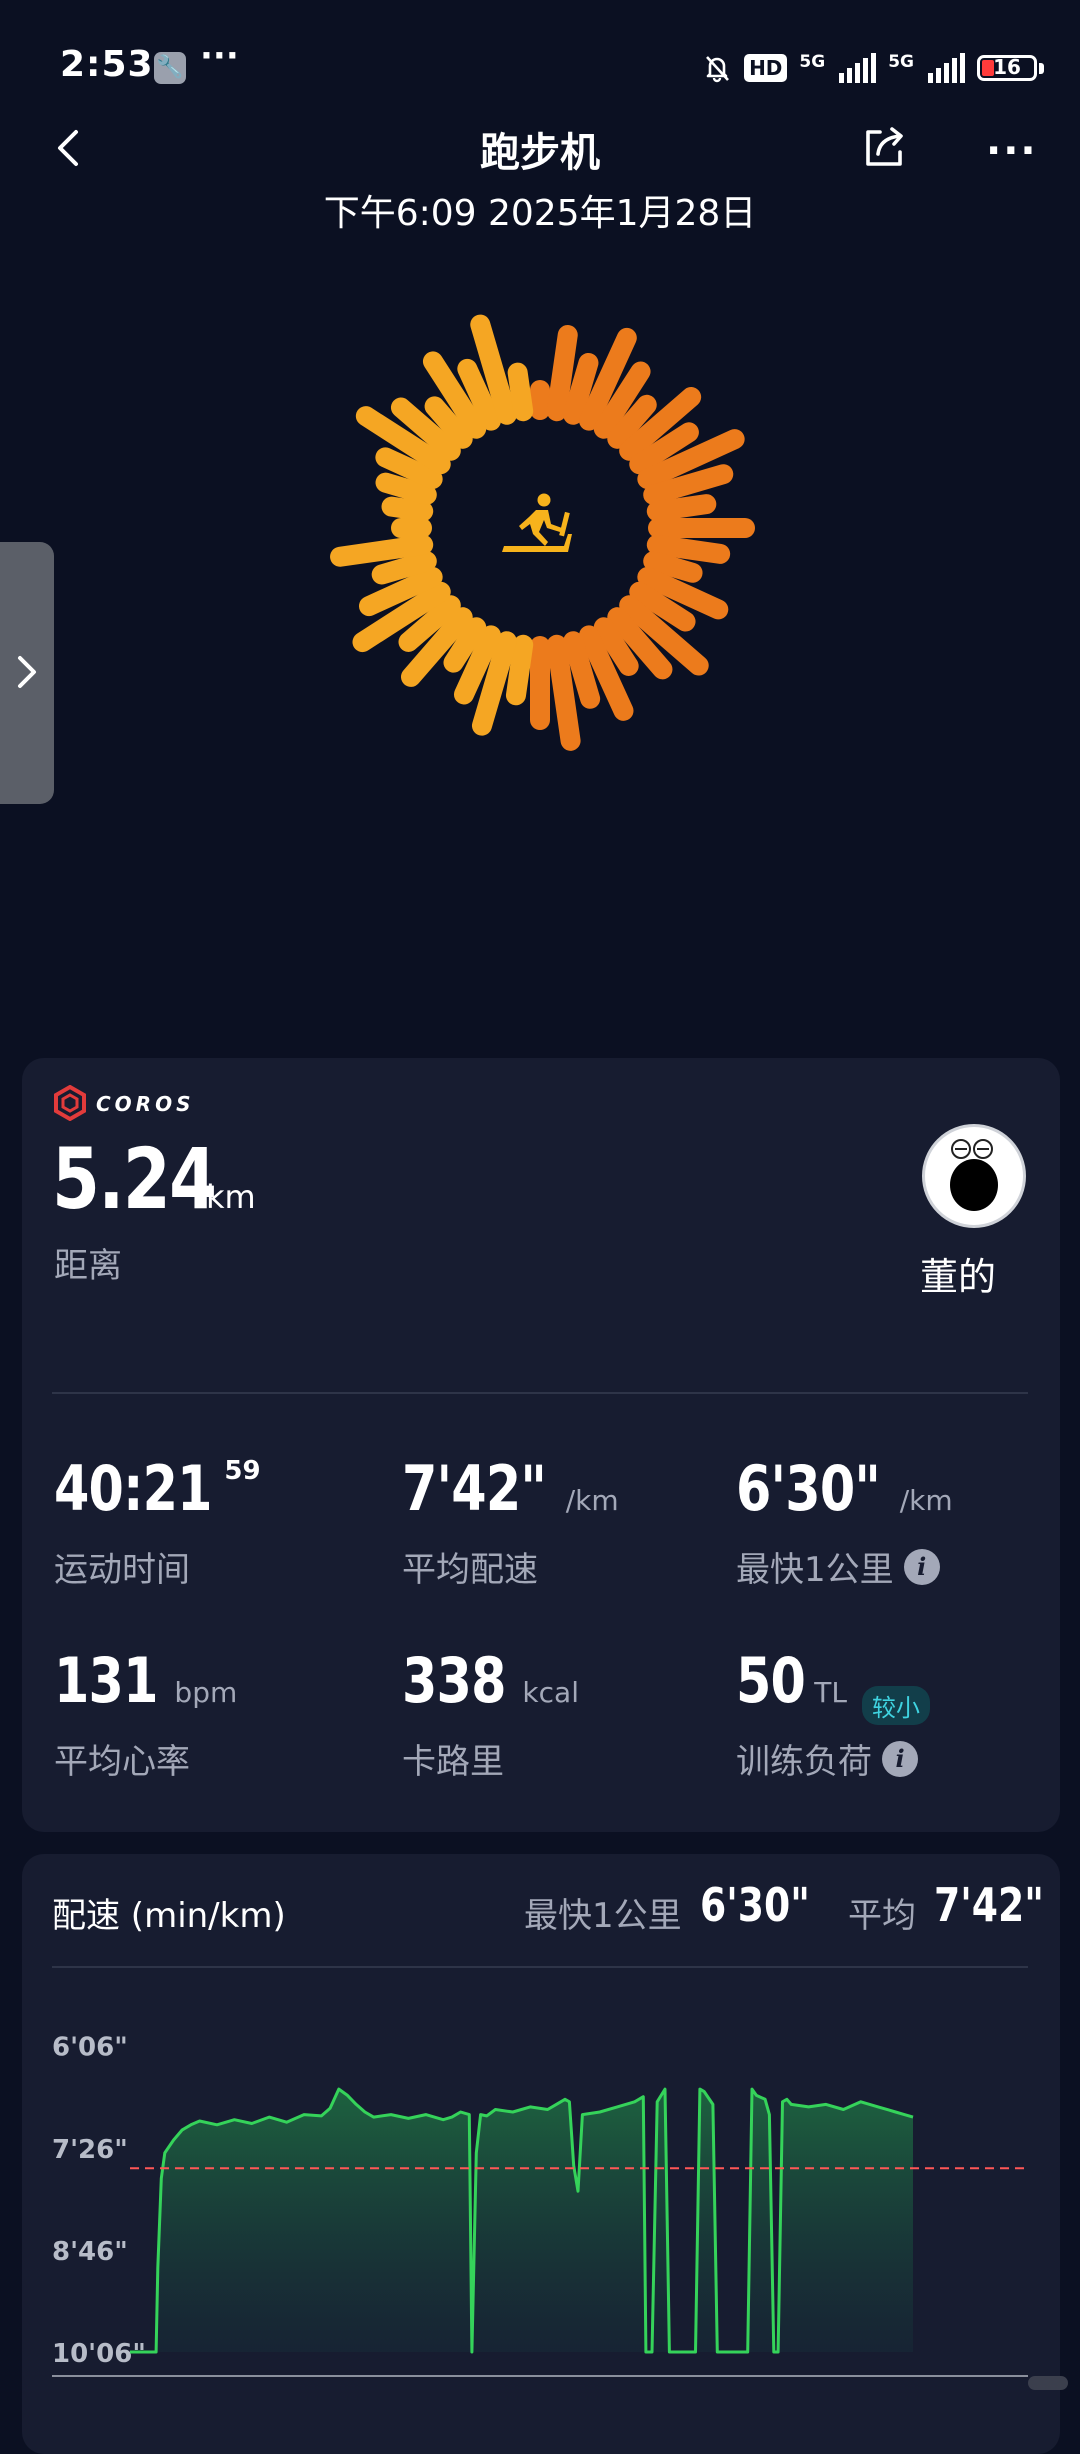  I want to click on avatar, so click(974, 1176).